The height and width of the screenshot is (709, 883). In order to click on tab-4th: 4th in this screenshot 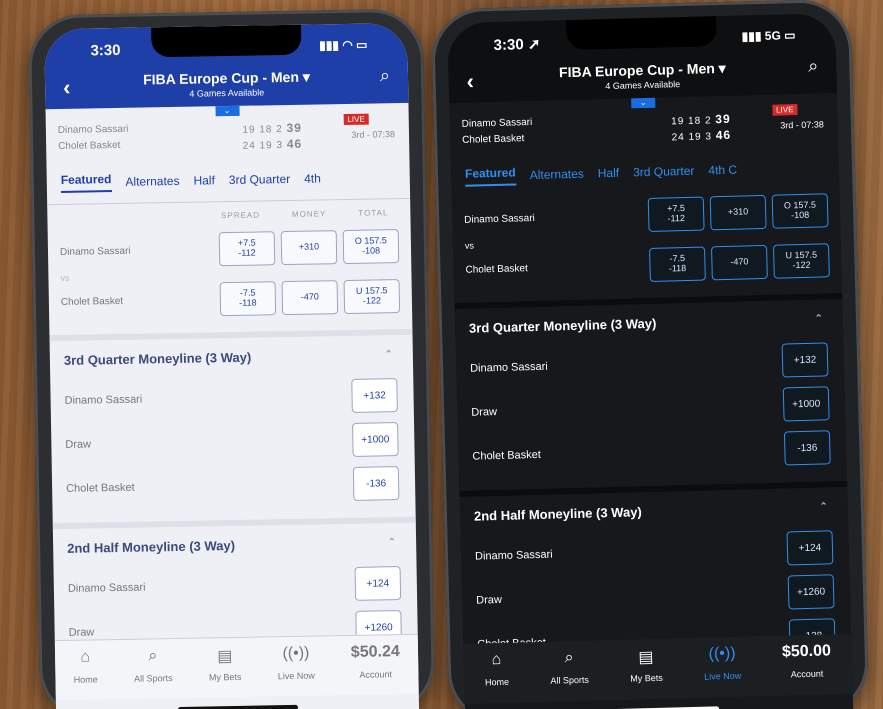, I will do `click(312, 178)`.